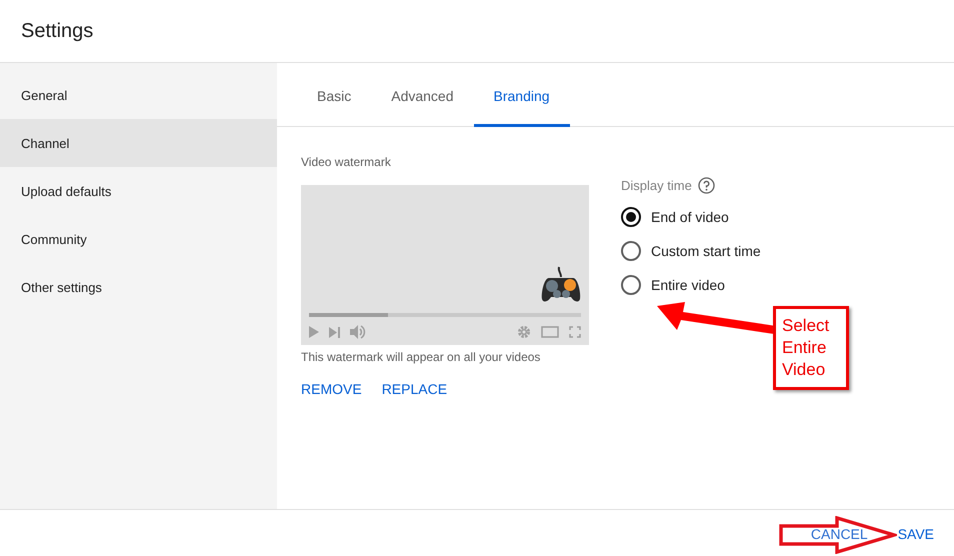  I want to click on option-label: Entire video, so click(688, 285).